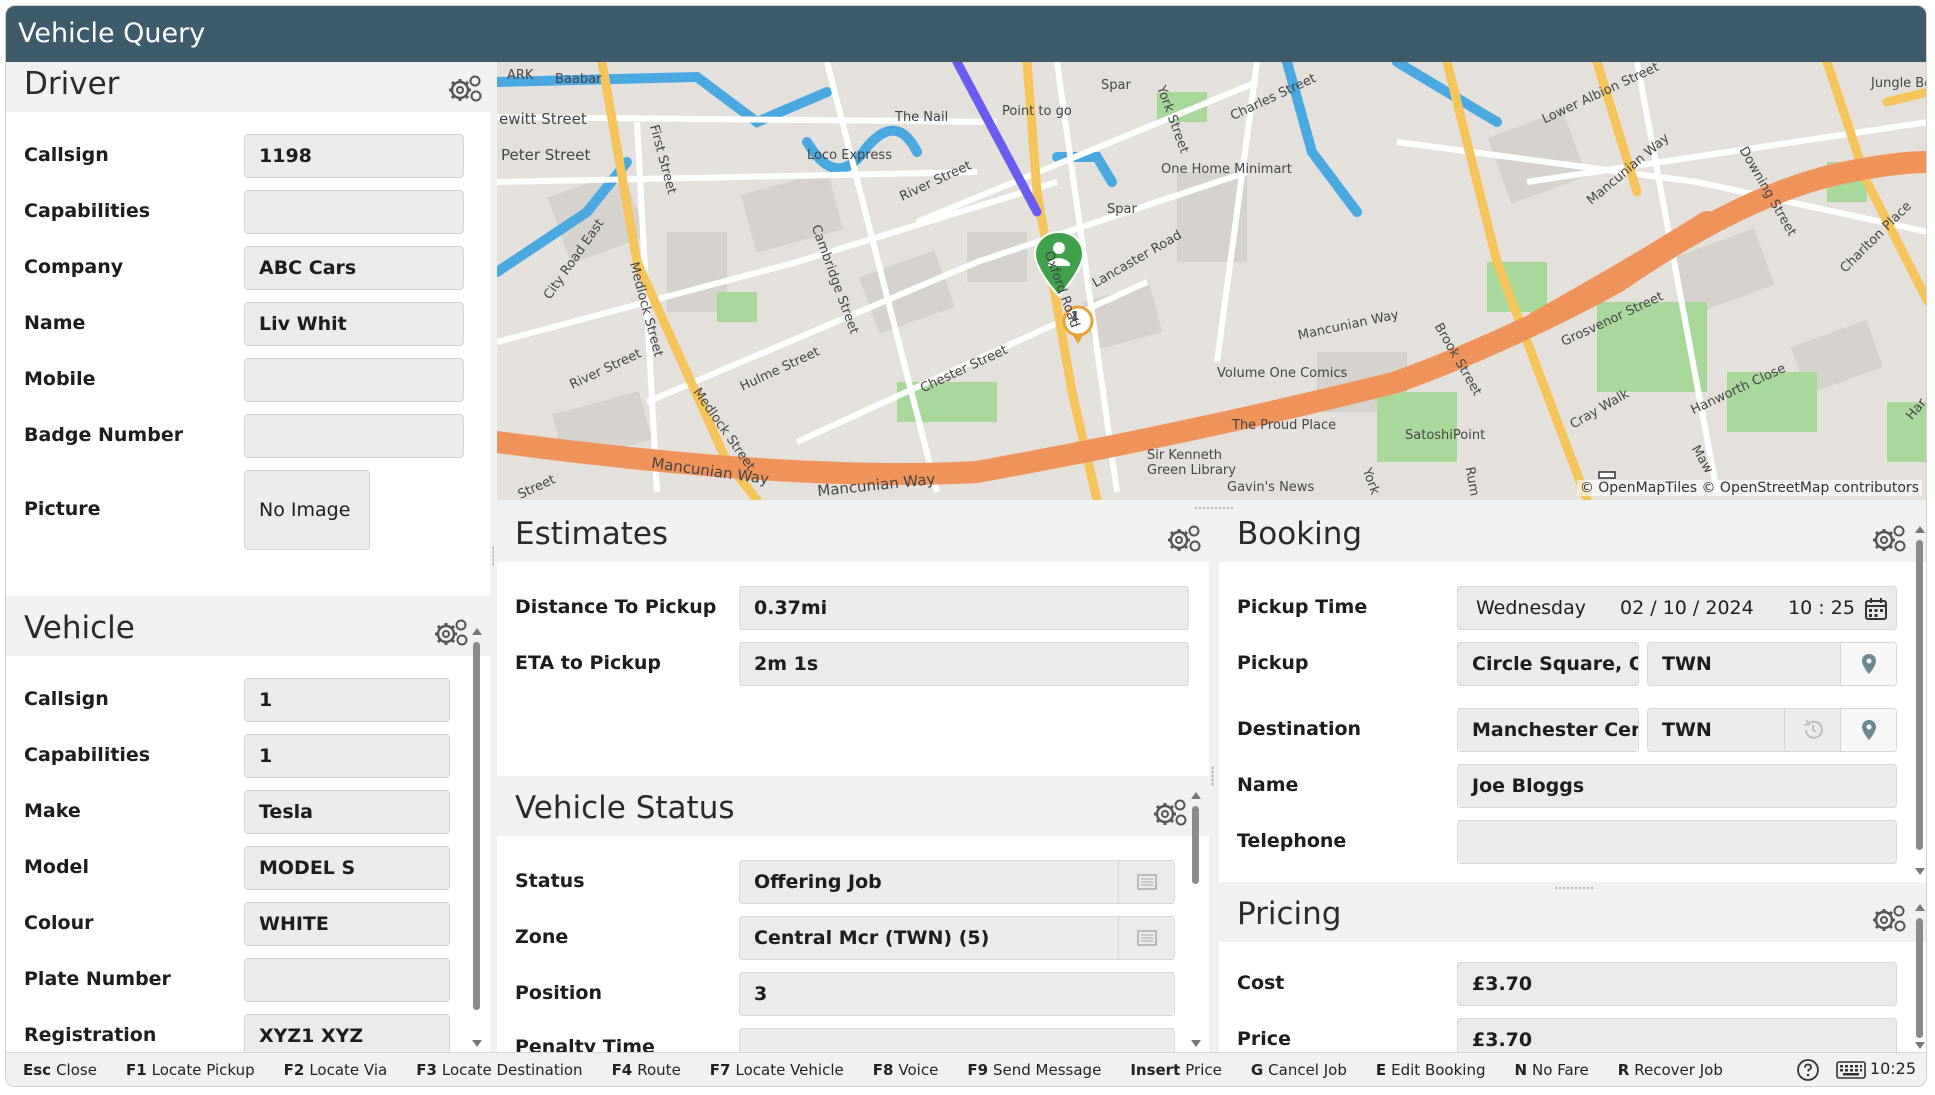 This screenshot has width=1935, height=1095. Describe the element at coordinates (347, 756) in the screenshot. I see `vehicle-capabilities-field: 1` at that location.